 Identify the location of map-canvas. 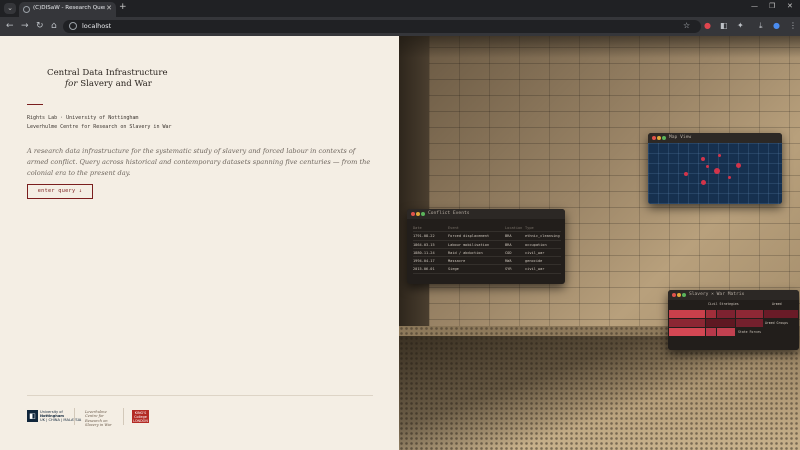
(715, 173).